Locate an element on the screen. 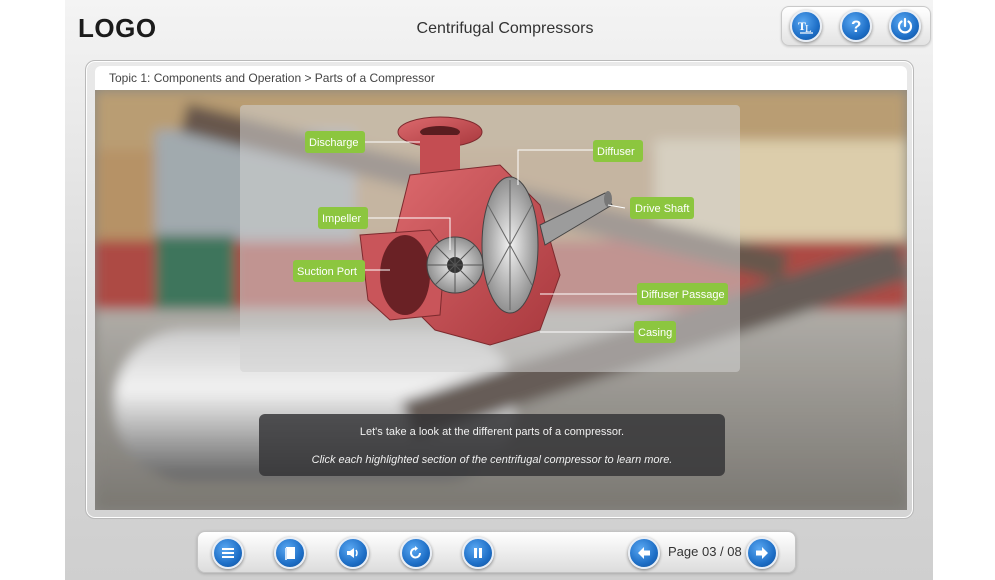  label-suction-port-text: Suction Port is located at coordinates (327, 272).